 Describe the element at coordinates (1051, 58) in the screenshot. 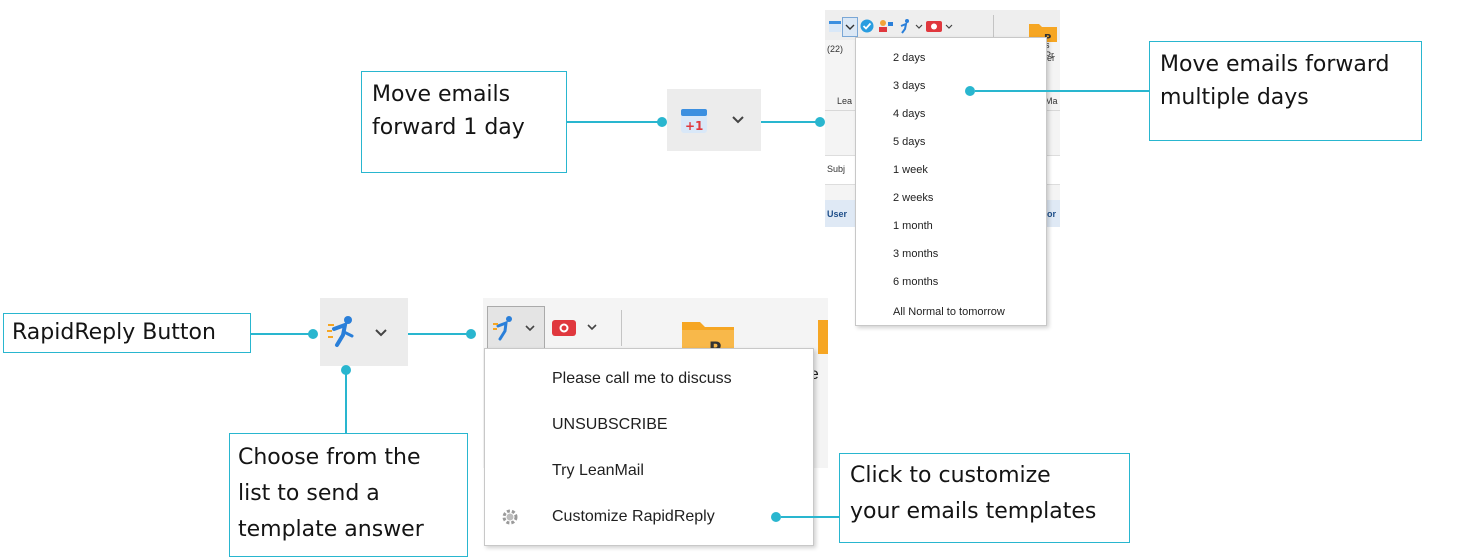

I see `ribbon-fragment-er: er` at that location.